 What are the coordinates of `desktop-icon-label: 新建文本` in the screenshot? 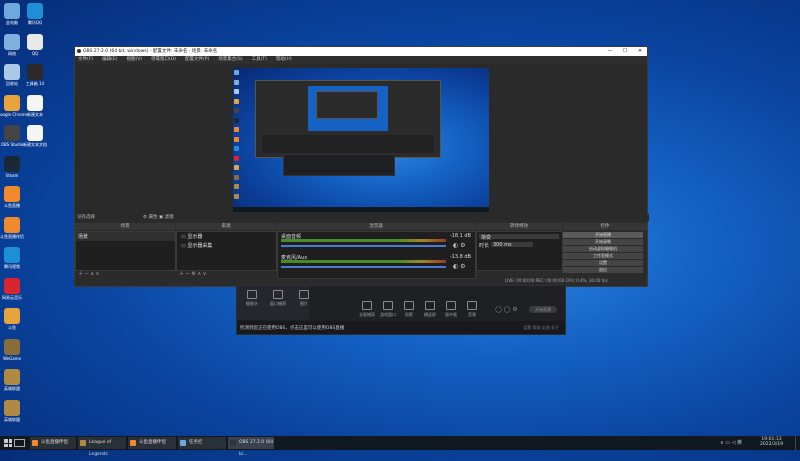 It's located at (35, 114).